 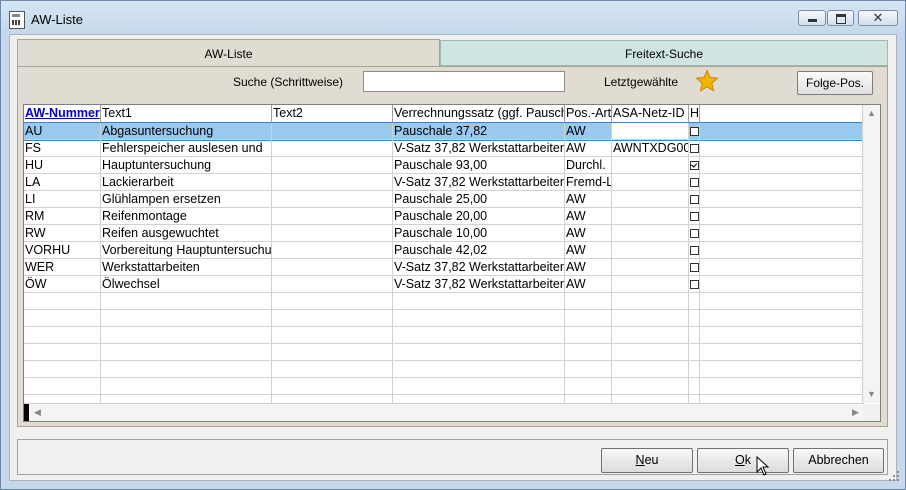 I want to click on scroll-down-icon: ▼, so click(x=871, y=394).